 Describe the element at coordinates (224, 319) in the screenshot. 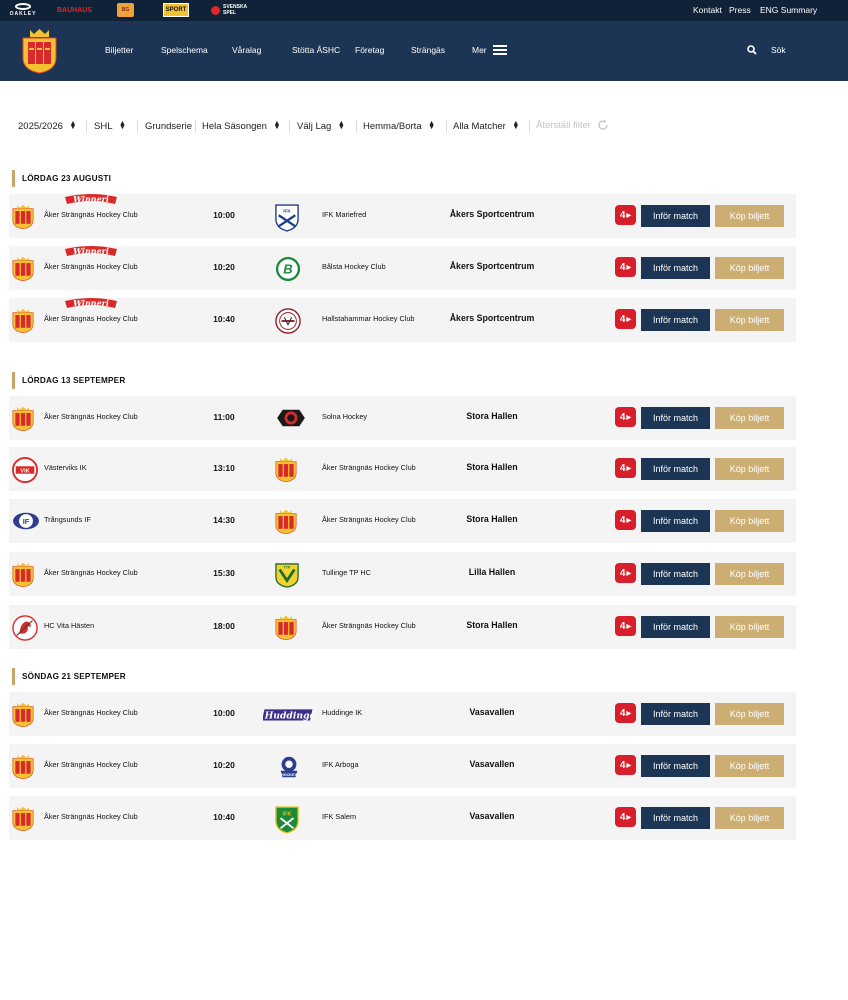

I see `match-time: 10:40` at that location.